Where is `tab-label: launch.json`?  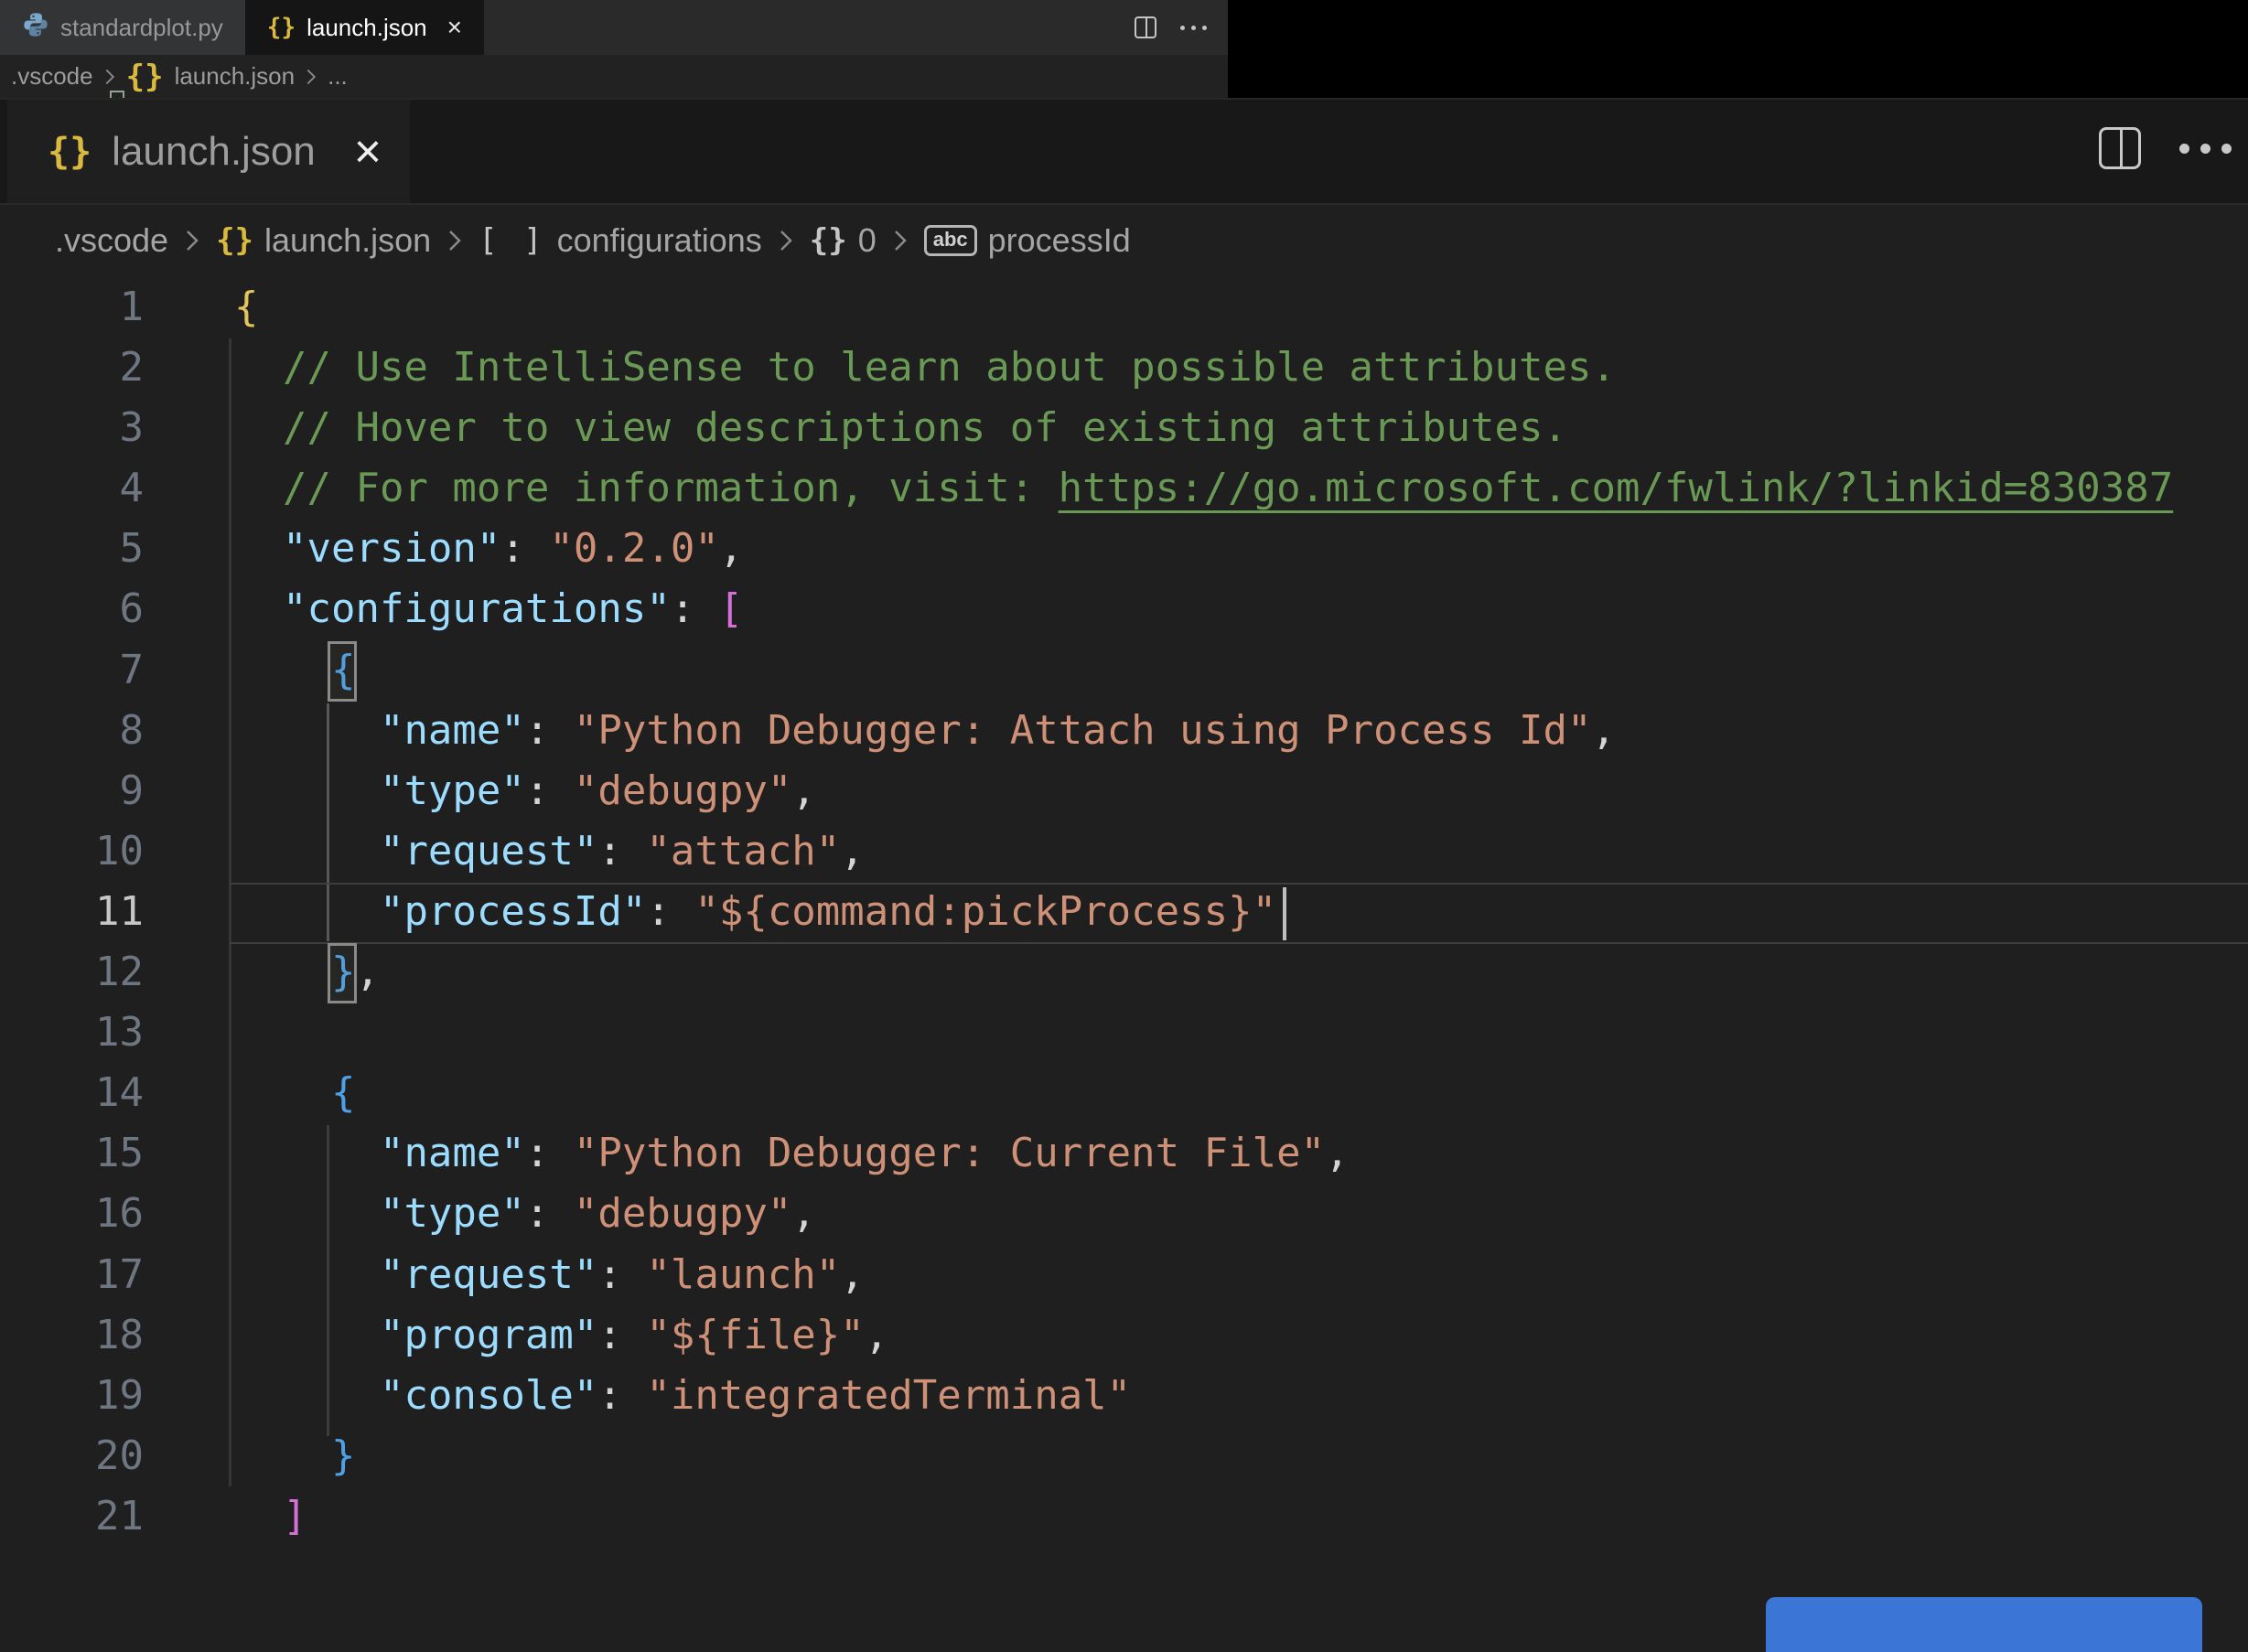 tab-label: launch.json is located at coordinates (214, 151).